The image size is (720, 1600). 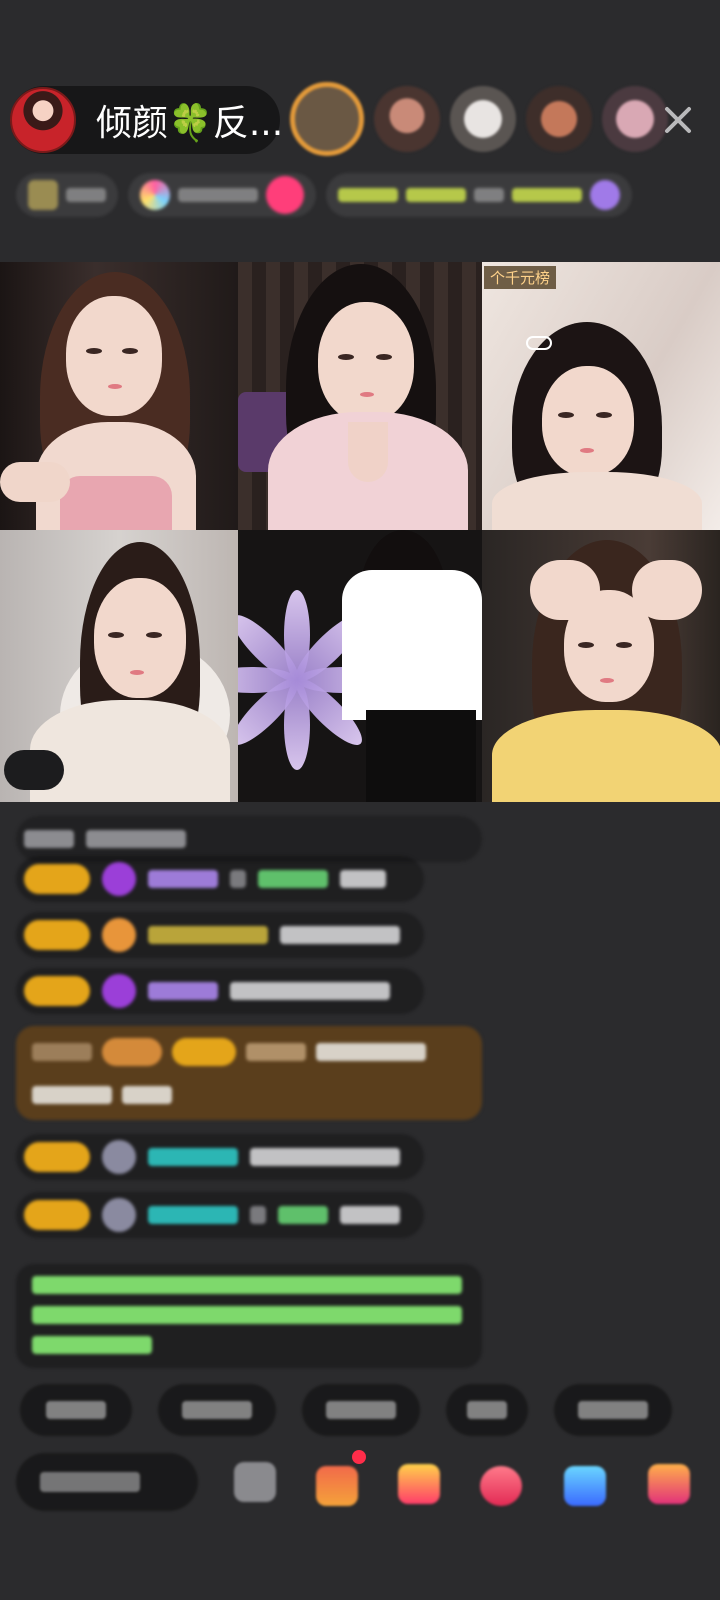 I want to click on bottom-action-bar, so click(x=366, y=1482).